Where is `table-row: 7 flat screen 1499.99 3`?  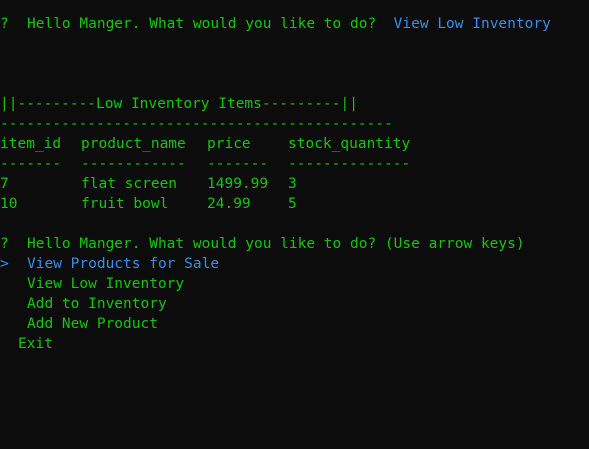 table-row: 7 flat screen 1499.99 3 is located at coordinates (294, 184).